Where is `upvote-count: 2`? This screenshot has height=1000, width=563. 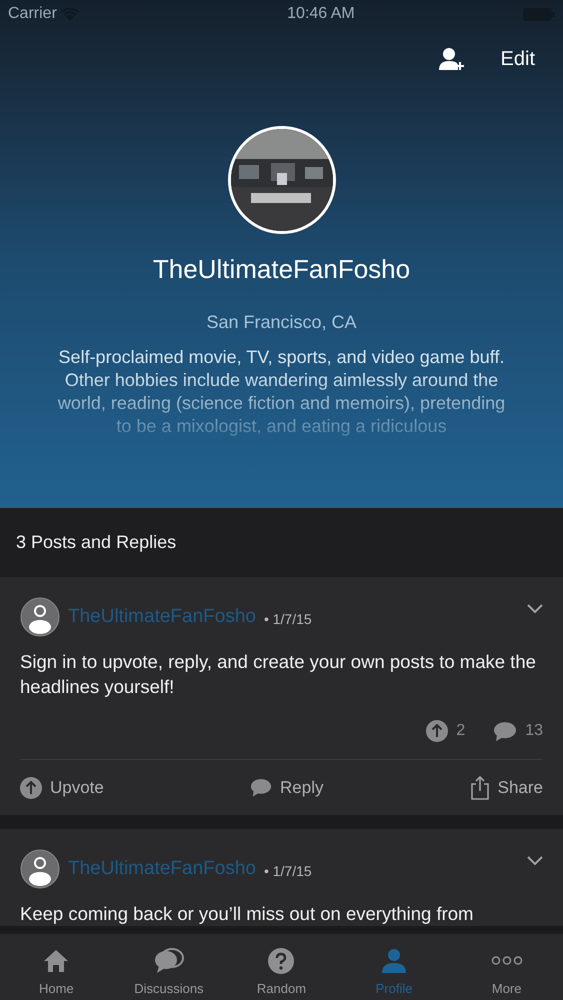
upvote-count: 2 is located at coordinates (461, 731).